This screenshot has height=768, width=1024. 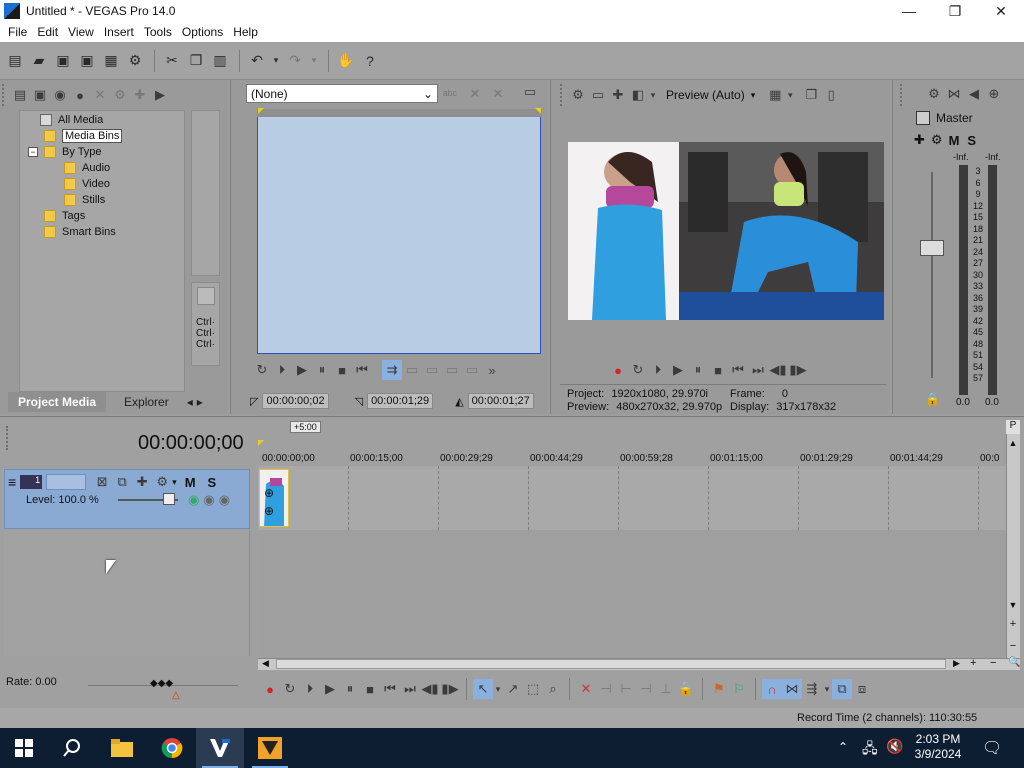 I want to click on auto-crossfade-icon: ⋈, so click(x=792, y=689).